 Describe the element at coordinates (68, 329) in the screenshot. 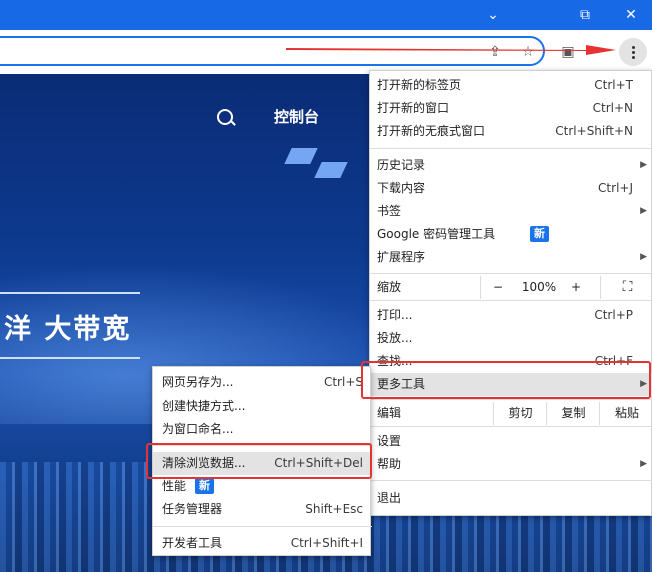

I see `hero-text: 洋 大带宽` at that location.